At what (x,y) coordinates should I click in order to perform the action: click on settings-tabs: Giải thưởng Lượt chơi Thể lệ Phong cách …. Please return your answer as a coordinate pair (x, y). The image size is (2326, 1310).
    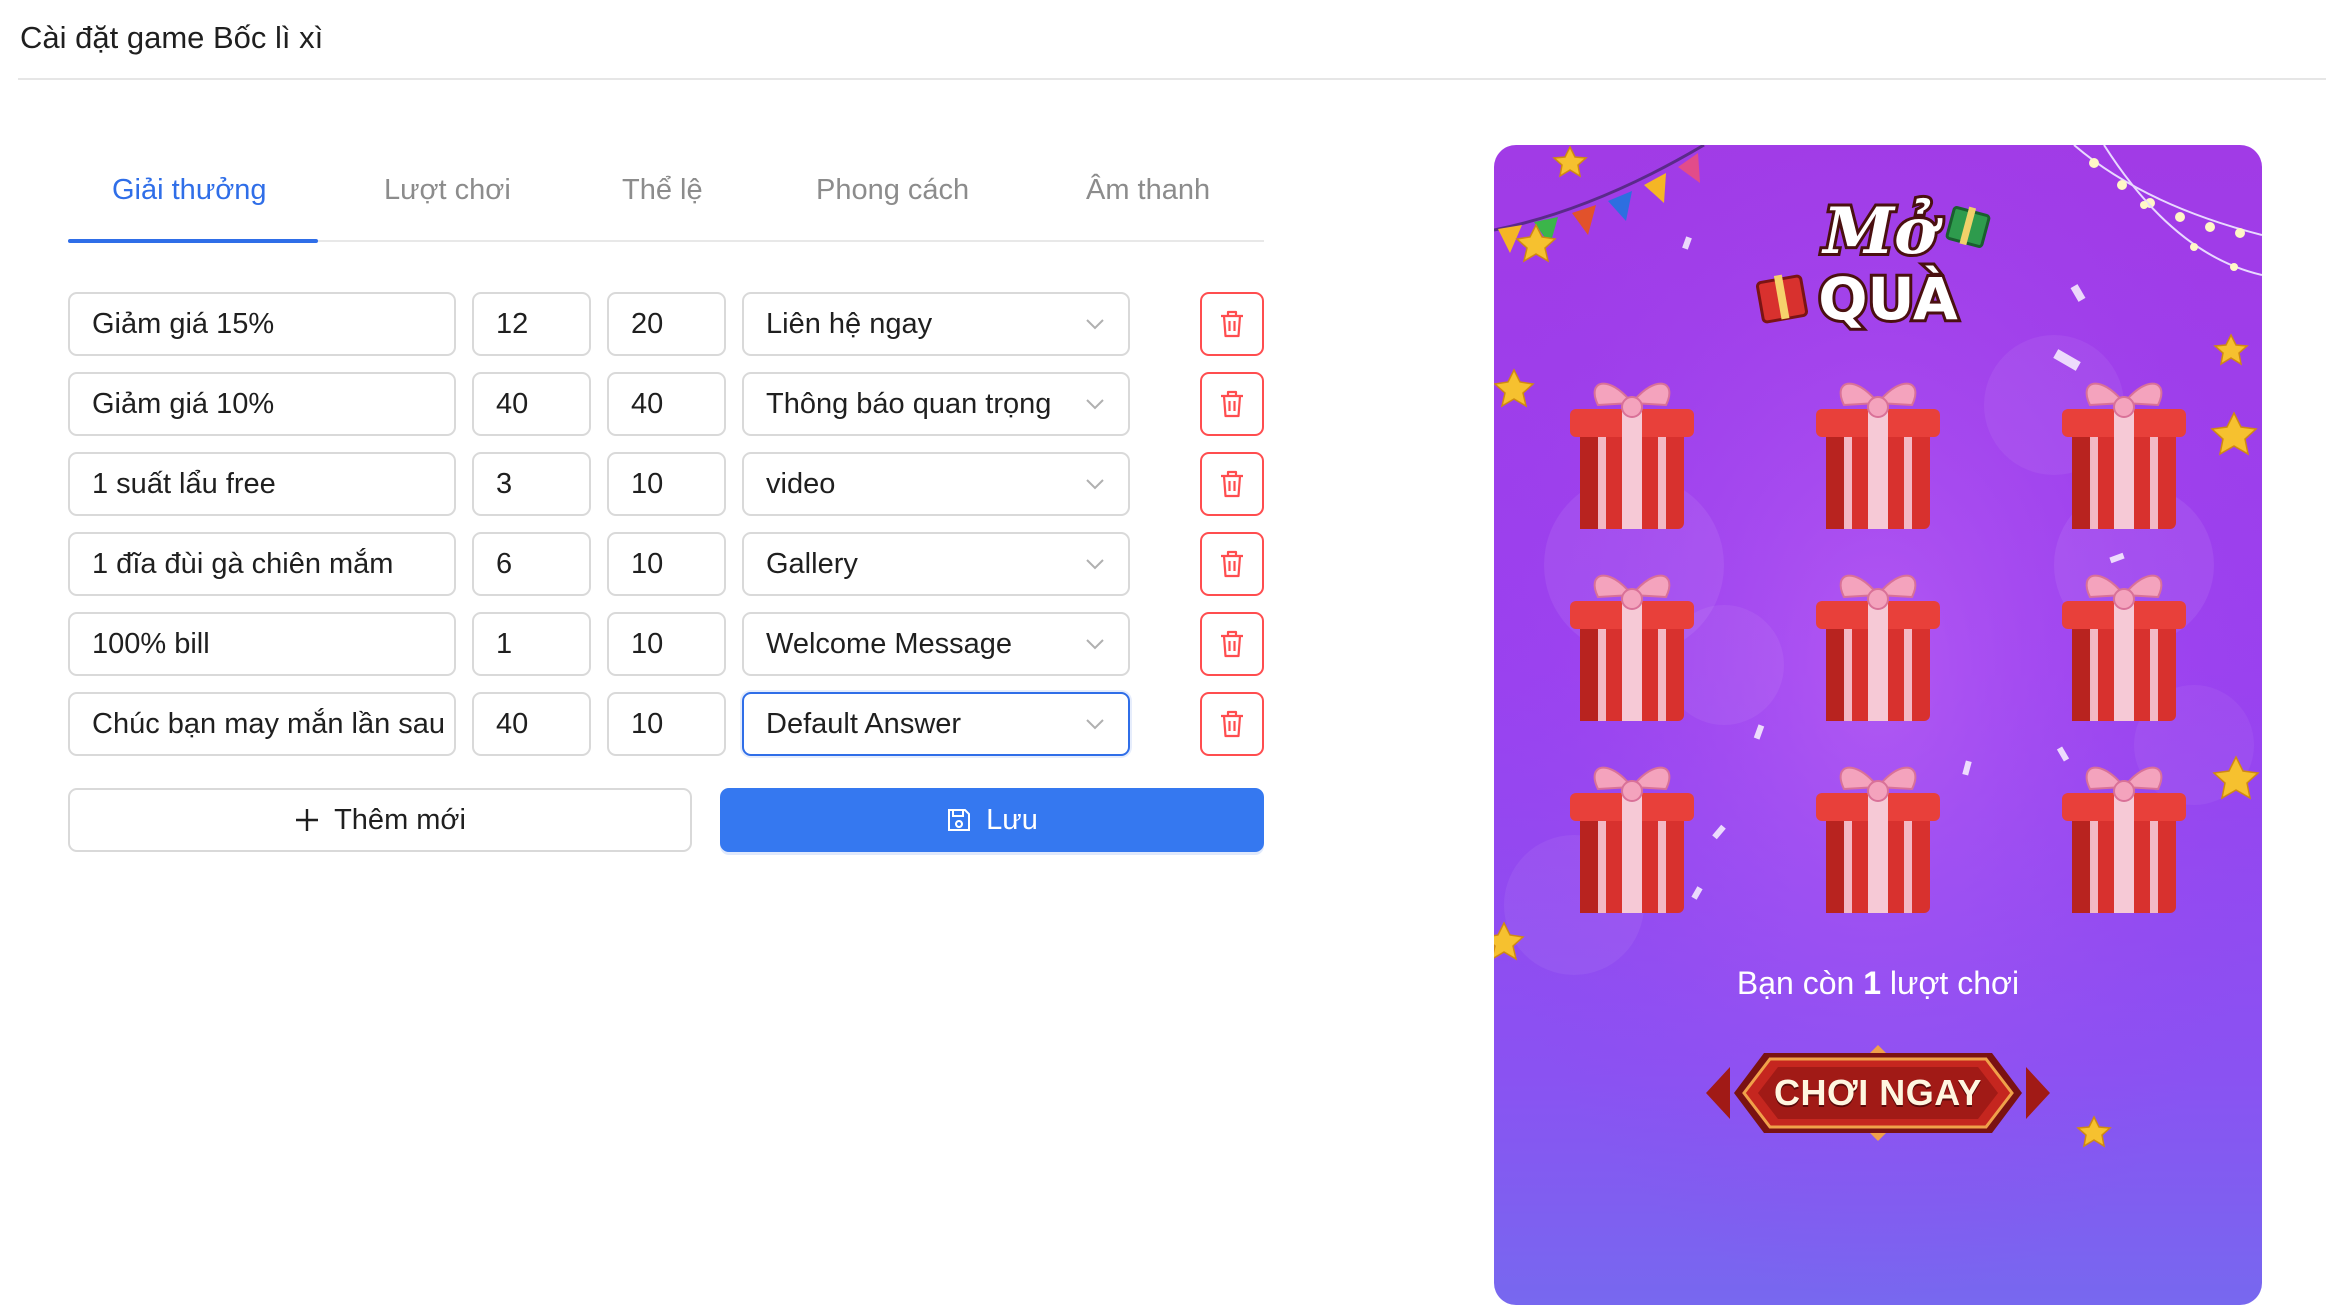
    Looking at the image, I should click on (666, 201).